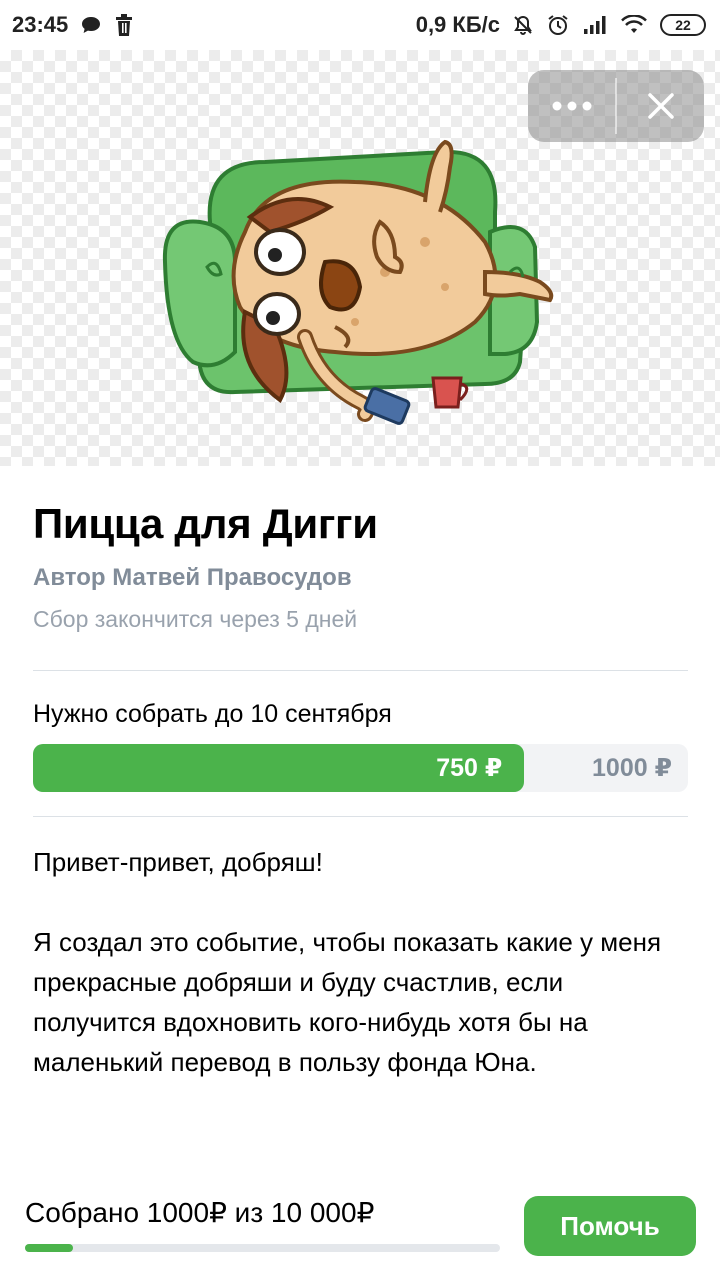 The height and width of the screenshot is (1280, 720). I want to click on status-bar: 23:45 0,9 КБ/с 22, so click(360, 25).